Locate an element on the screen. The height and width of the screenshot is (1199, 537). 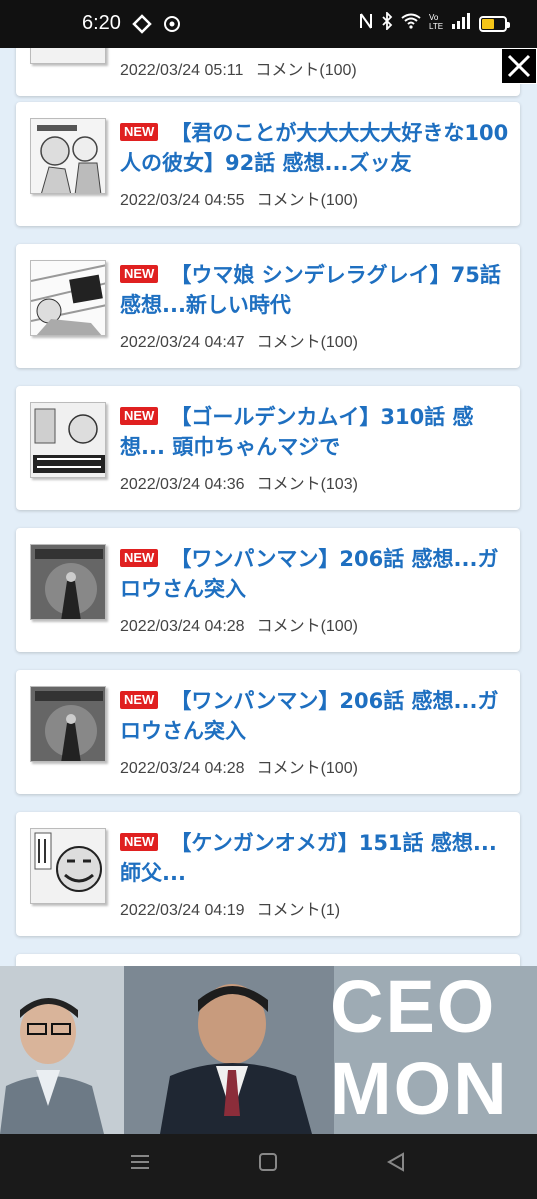
article-meta: 2022/03/24 04:47 コメント(100) is located at coordinates (239, 340).